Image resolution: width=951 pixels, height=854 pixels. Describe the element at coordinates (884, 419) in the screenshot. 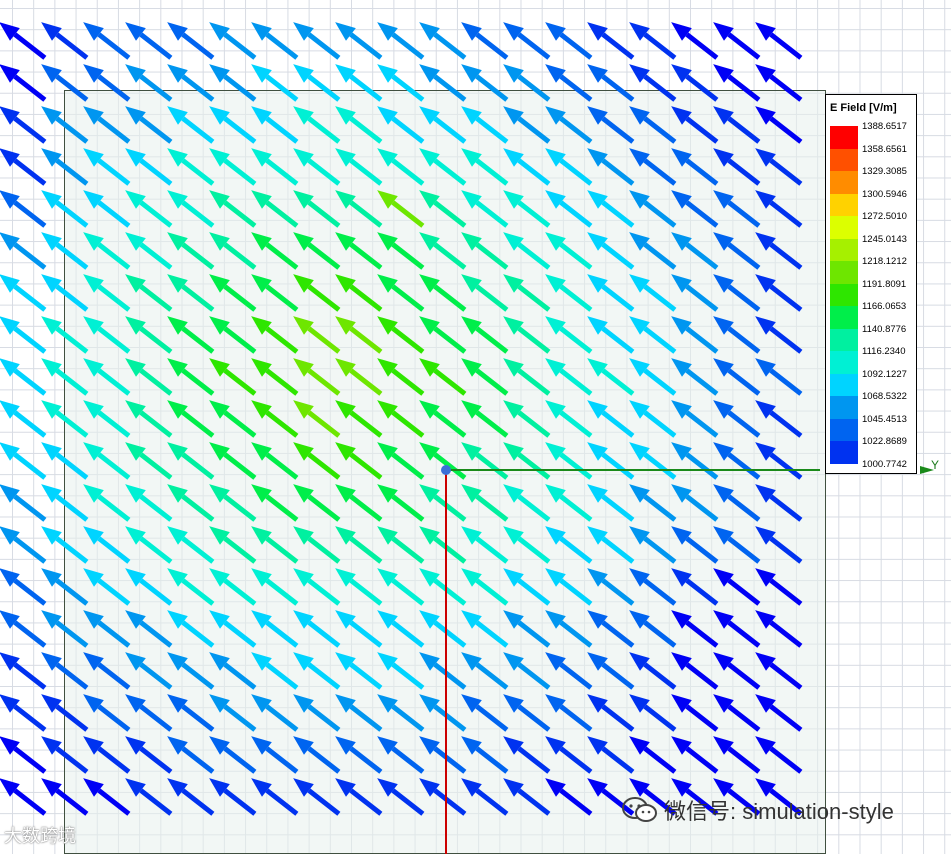

I see `legend-label: 1045.4513` at that location.